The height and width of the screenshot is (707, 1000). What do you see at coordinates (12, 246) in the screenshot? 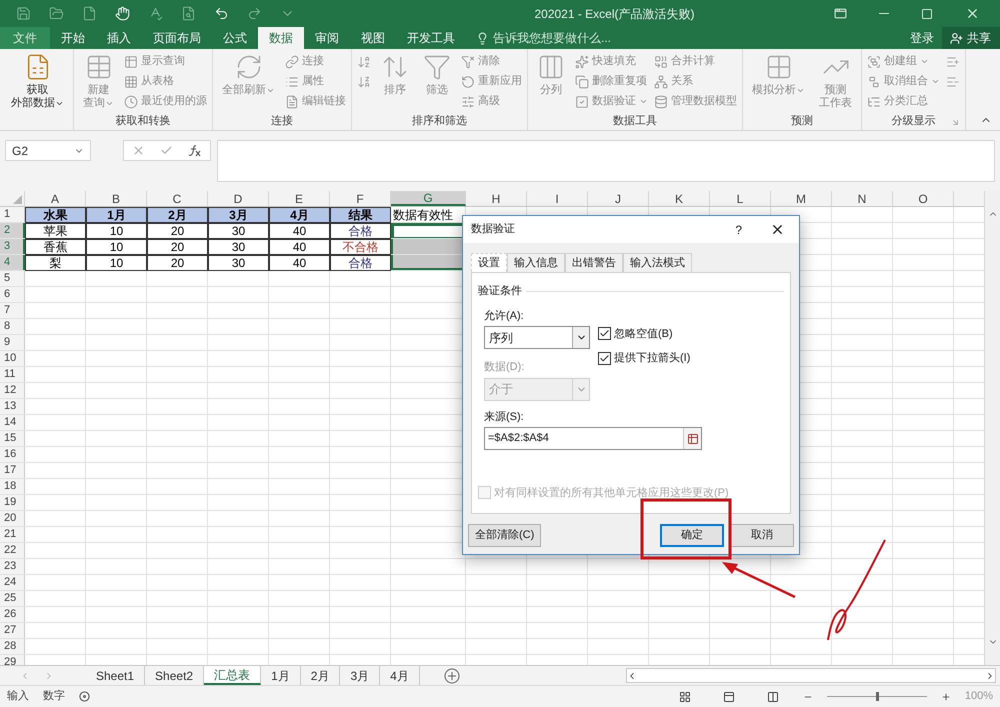
I see `row-header: 3` at bounding box center [12, 246].